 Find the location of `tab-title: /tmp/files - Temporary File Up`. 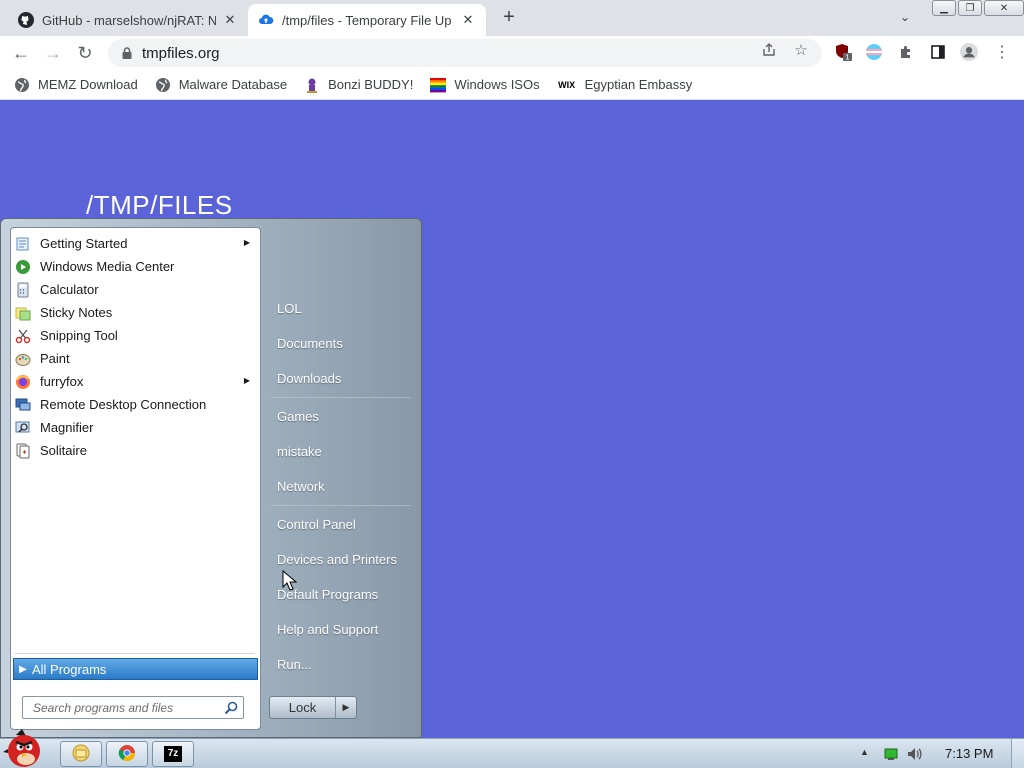

tab-title: /tmp/files - Temporary File Up is located at coordinates (367, 20).